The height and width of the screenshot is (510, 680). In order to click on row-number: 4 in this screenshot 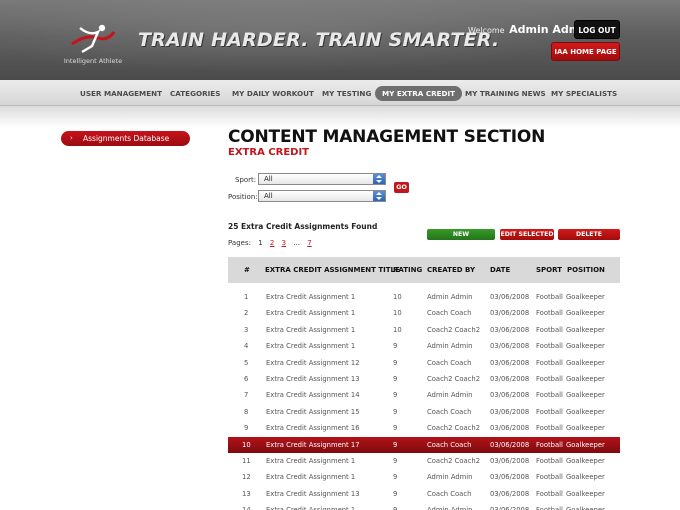, I will do `click(246, 346)`.